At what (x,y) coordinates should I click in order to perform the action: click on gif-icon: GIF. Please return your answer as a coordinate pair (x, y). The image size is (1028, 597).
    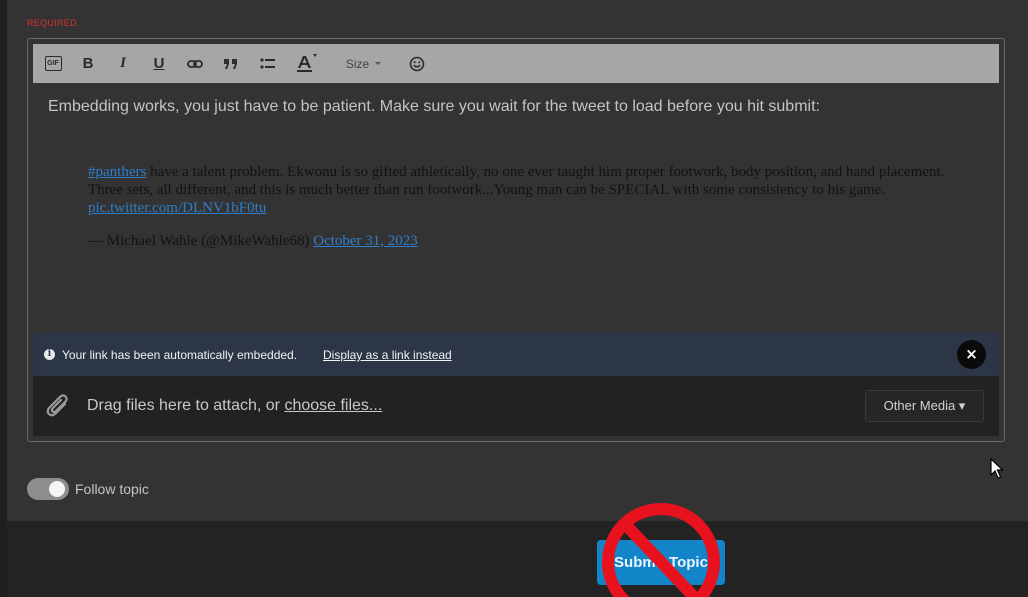
    Looking at the image, I should click on (53, 63).